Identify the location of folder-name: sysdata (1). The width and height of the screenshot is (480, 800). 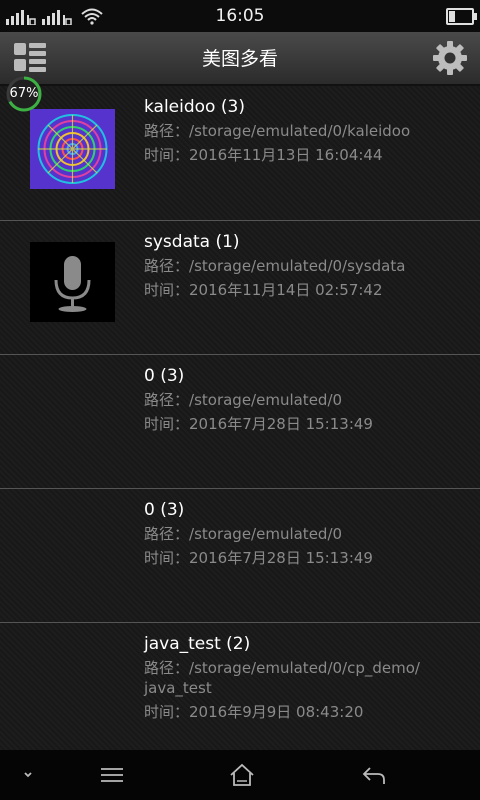
(192, 242).